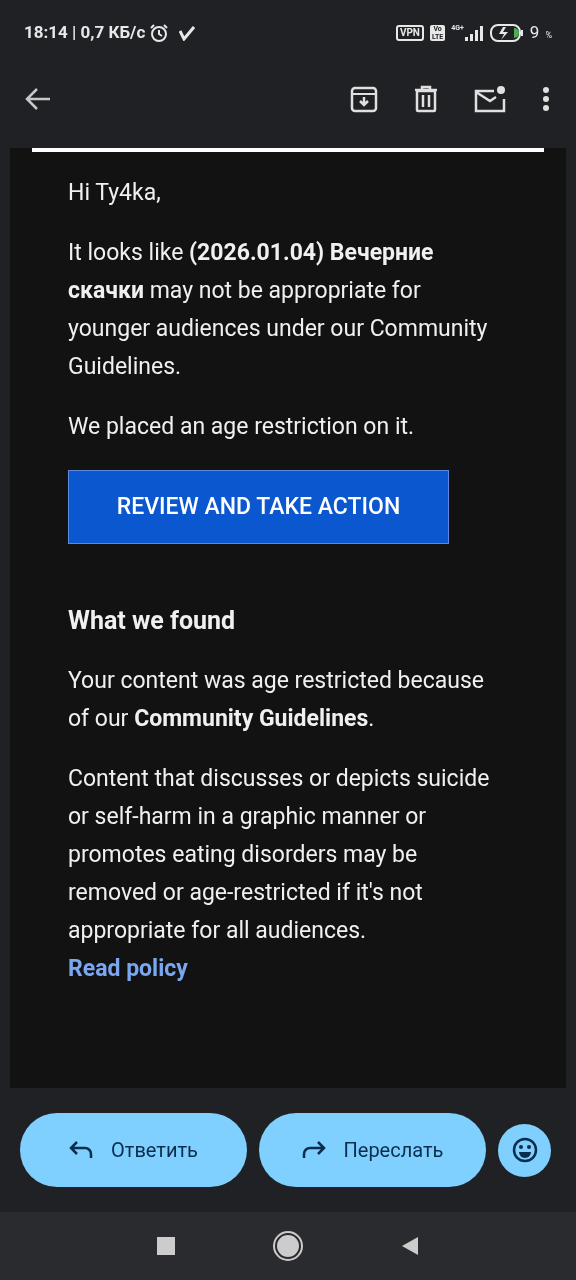 The image size is (576, 1280). I want to click on battery-icon, so click(506, 33).